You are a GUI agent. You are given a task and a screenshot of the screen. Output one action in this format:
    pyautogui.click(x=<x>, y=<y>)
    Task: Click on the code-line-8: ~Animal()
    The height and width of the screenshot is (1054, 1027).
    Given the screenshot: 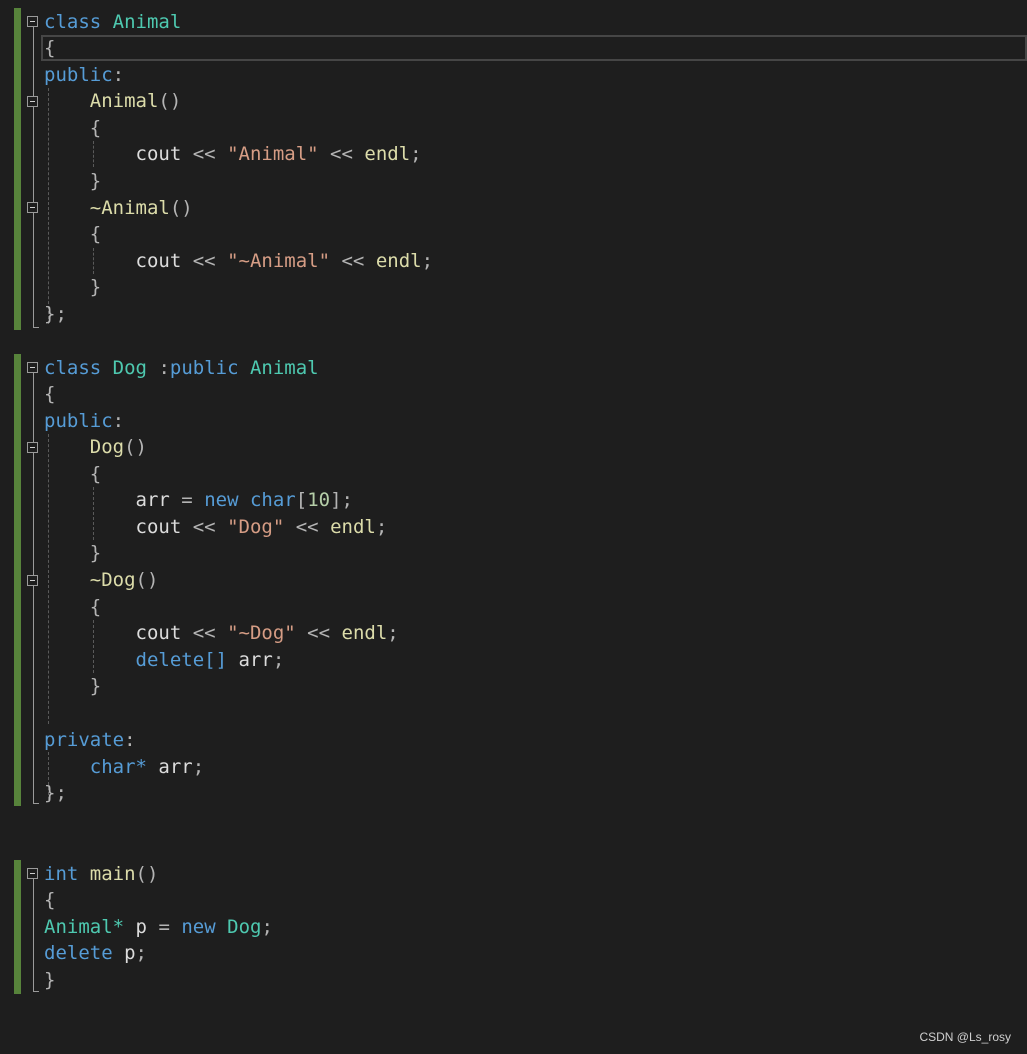 What is the action you would take?
    pyautogui.click(x=118, y=208)
    